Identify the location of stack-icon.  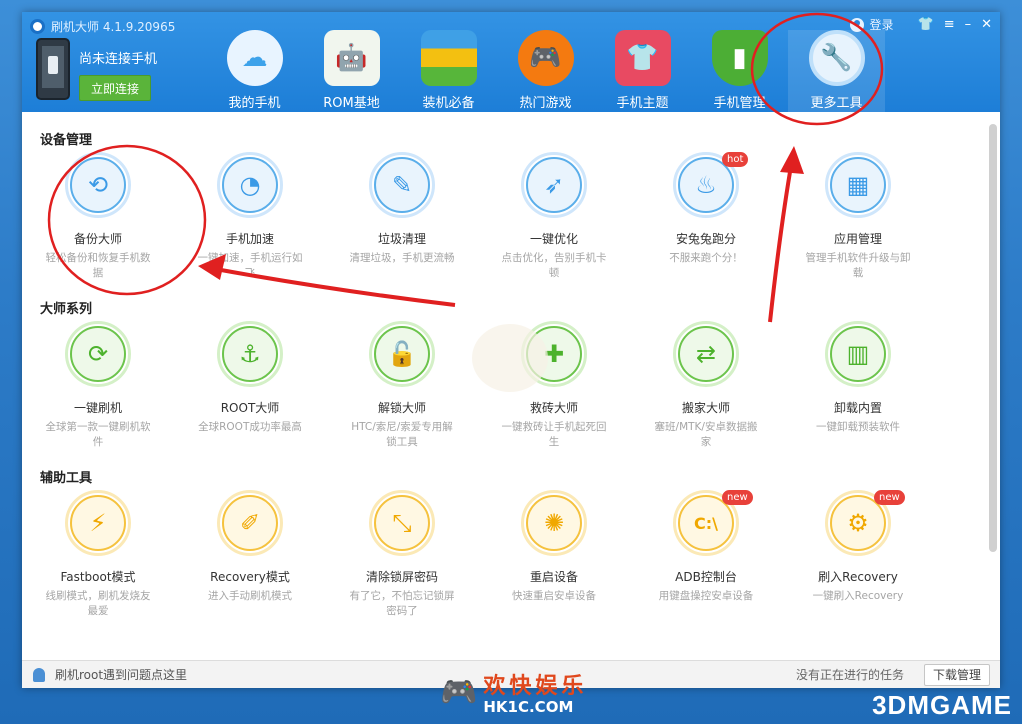
(448, 58).